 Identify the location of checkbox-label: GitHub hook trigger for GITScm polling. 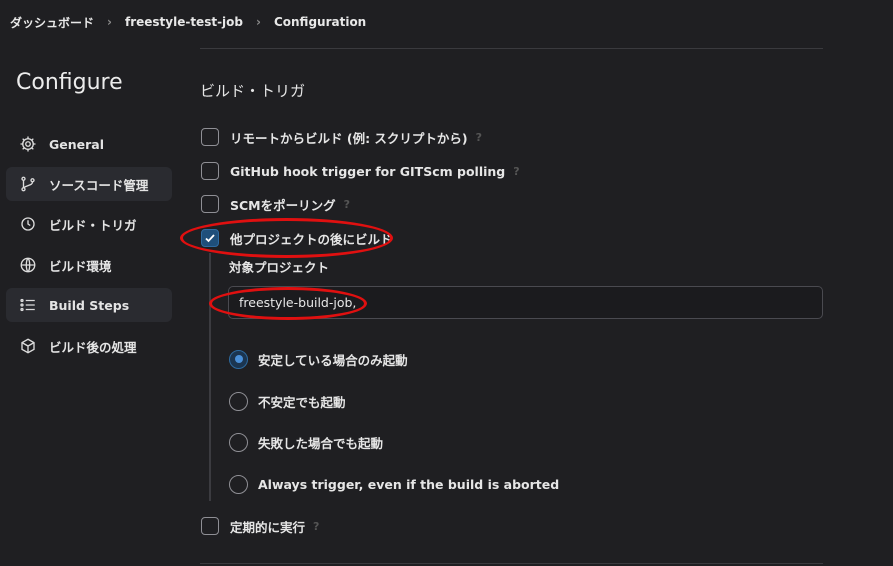
(368, 171).